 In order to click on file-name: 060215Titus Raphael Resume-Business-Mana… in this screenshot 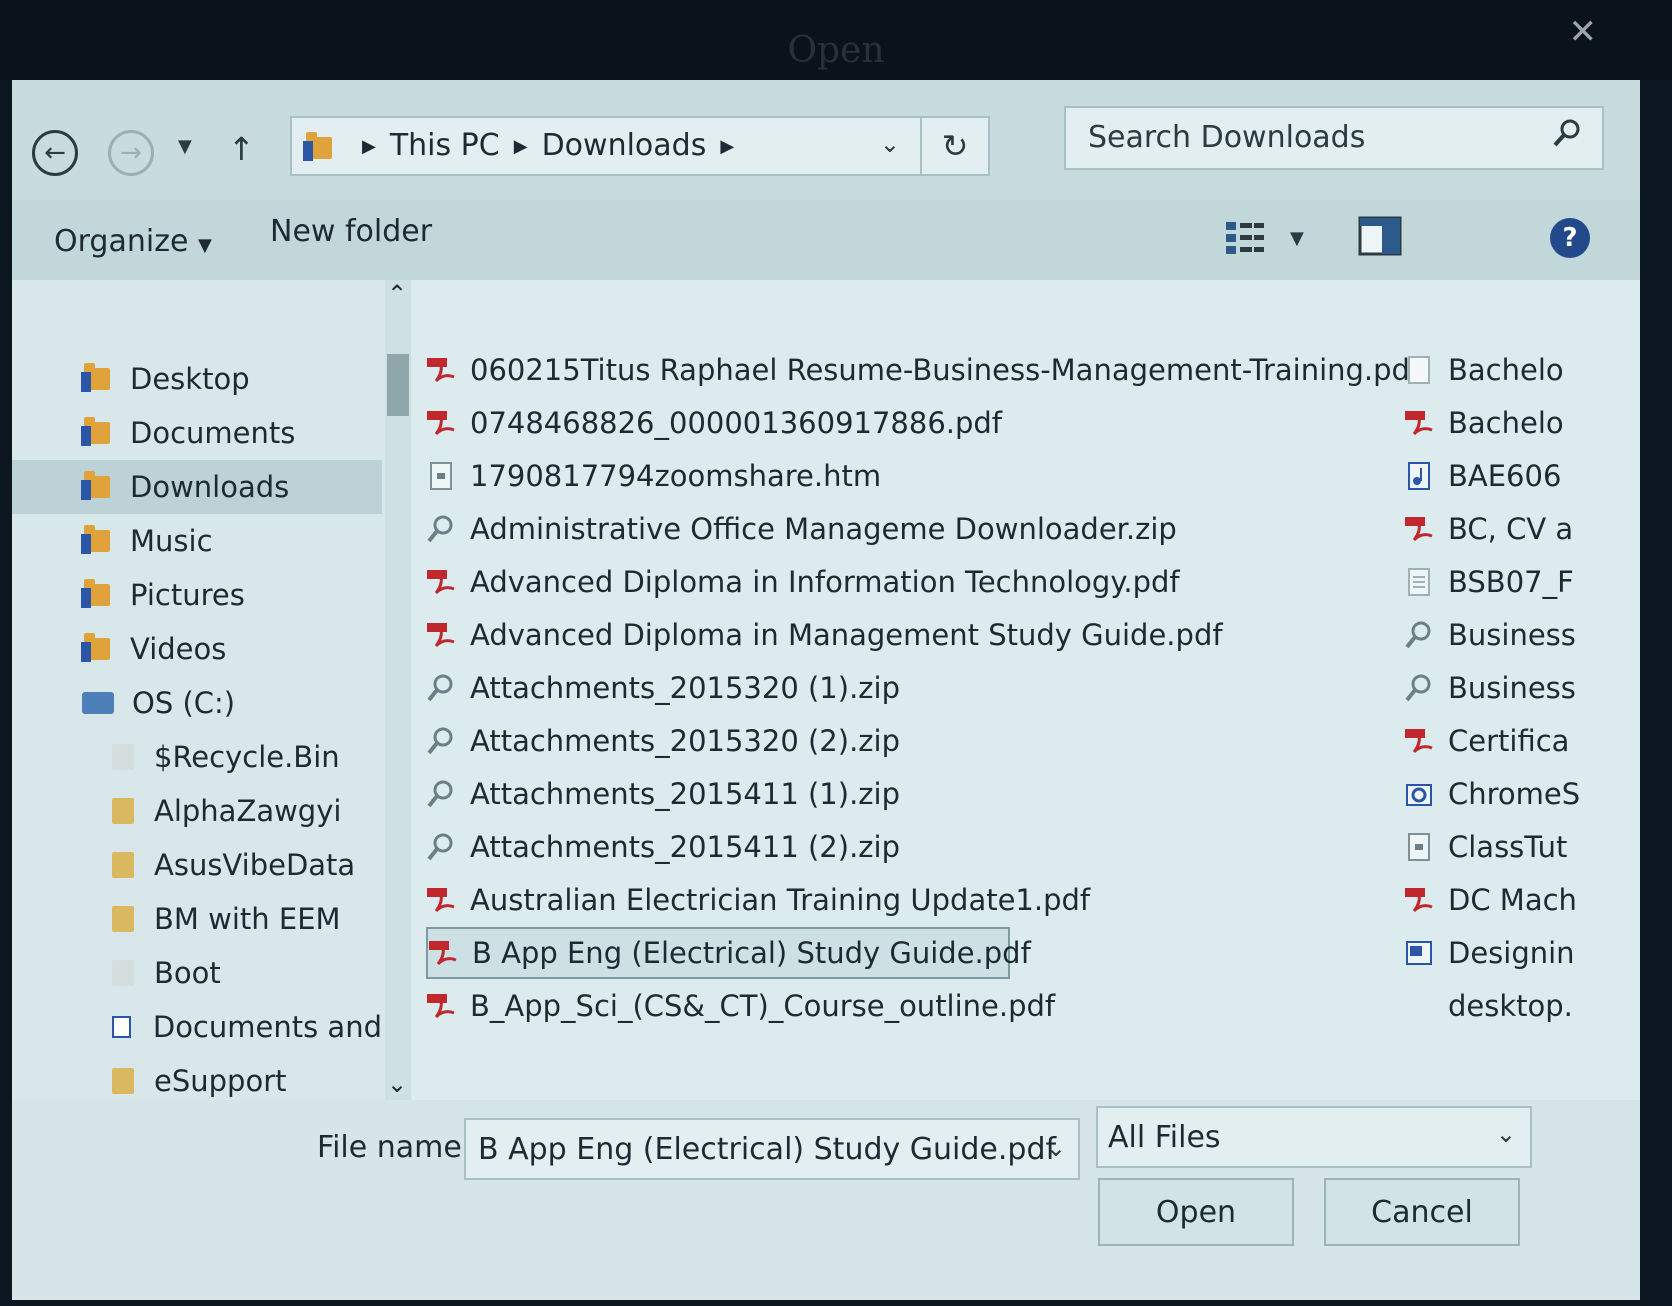, I will do `click(945, 370)`.